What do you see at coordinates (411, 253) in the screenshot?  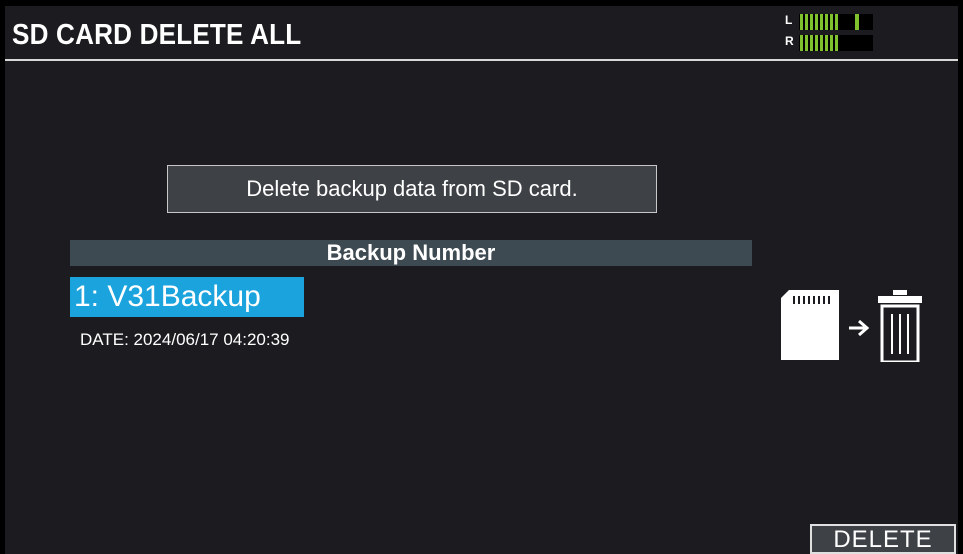 I see `backup-number-header: Backup Number` at bounding box center [411, 253].